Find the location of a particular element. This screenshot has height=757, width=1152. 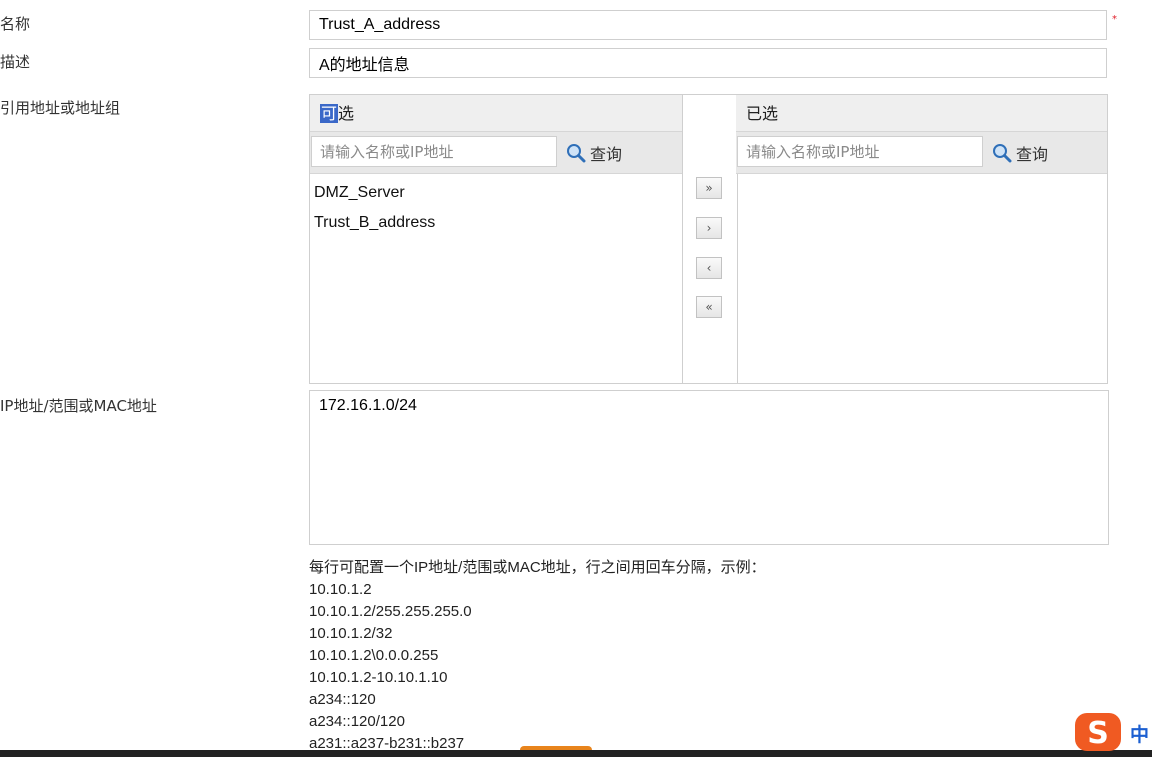

available-title-highlight: 可 is located at coordinates (329, 113).